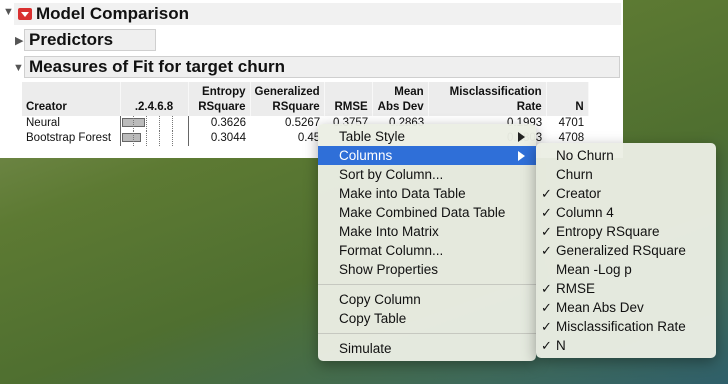 The width and height of the screenshot is (728, 384). I want to click on col-bar-scale: .2.4.6.8, so click(154, 99).